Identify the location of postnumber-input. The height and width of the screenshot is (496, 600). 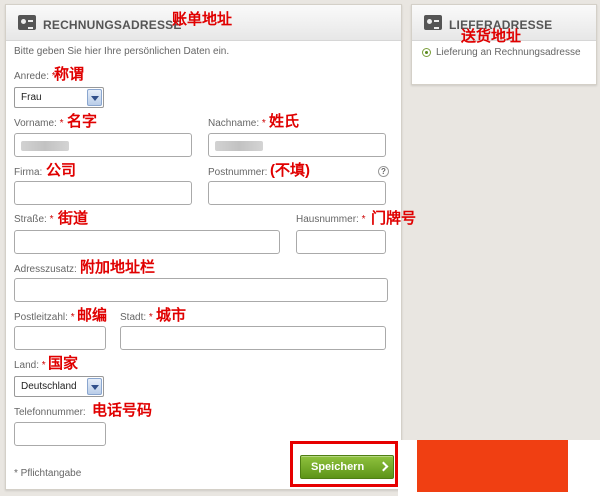
(297, 193).